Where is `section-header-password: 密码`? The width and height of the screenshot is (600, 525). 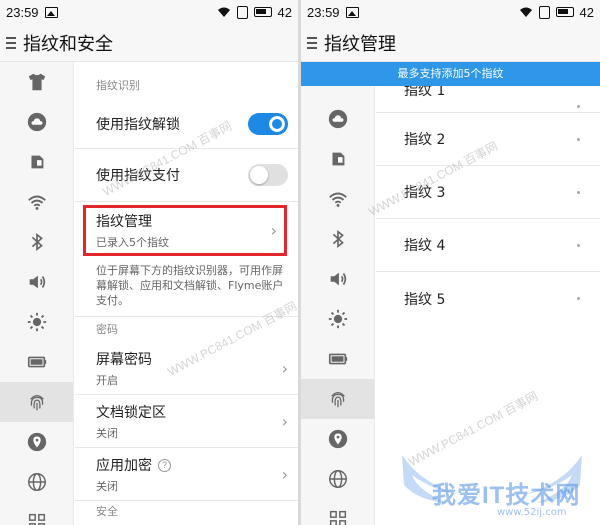
section-header-password: 密码 is located at coordinates (107, 329).